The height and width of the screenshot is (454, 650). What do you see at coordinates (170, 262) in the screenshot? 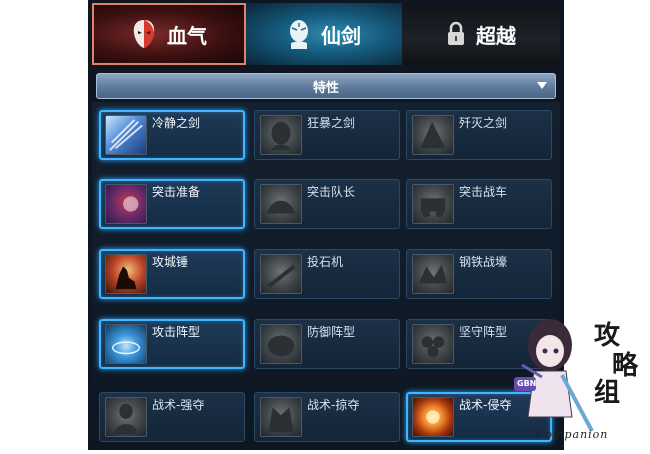
I see `skill-label: 攻城锤` at bounding box center [170, 262].